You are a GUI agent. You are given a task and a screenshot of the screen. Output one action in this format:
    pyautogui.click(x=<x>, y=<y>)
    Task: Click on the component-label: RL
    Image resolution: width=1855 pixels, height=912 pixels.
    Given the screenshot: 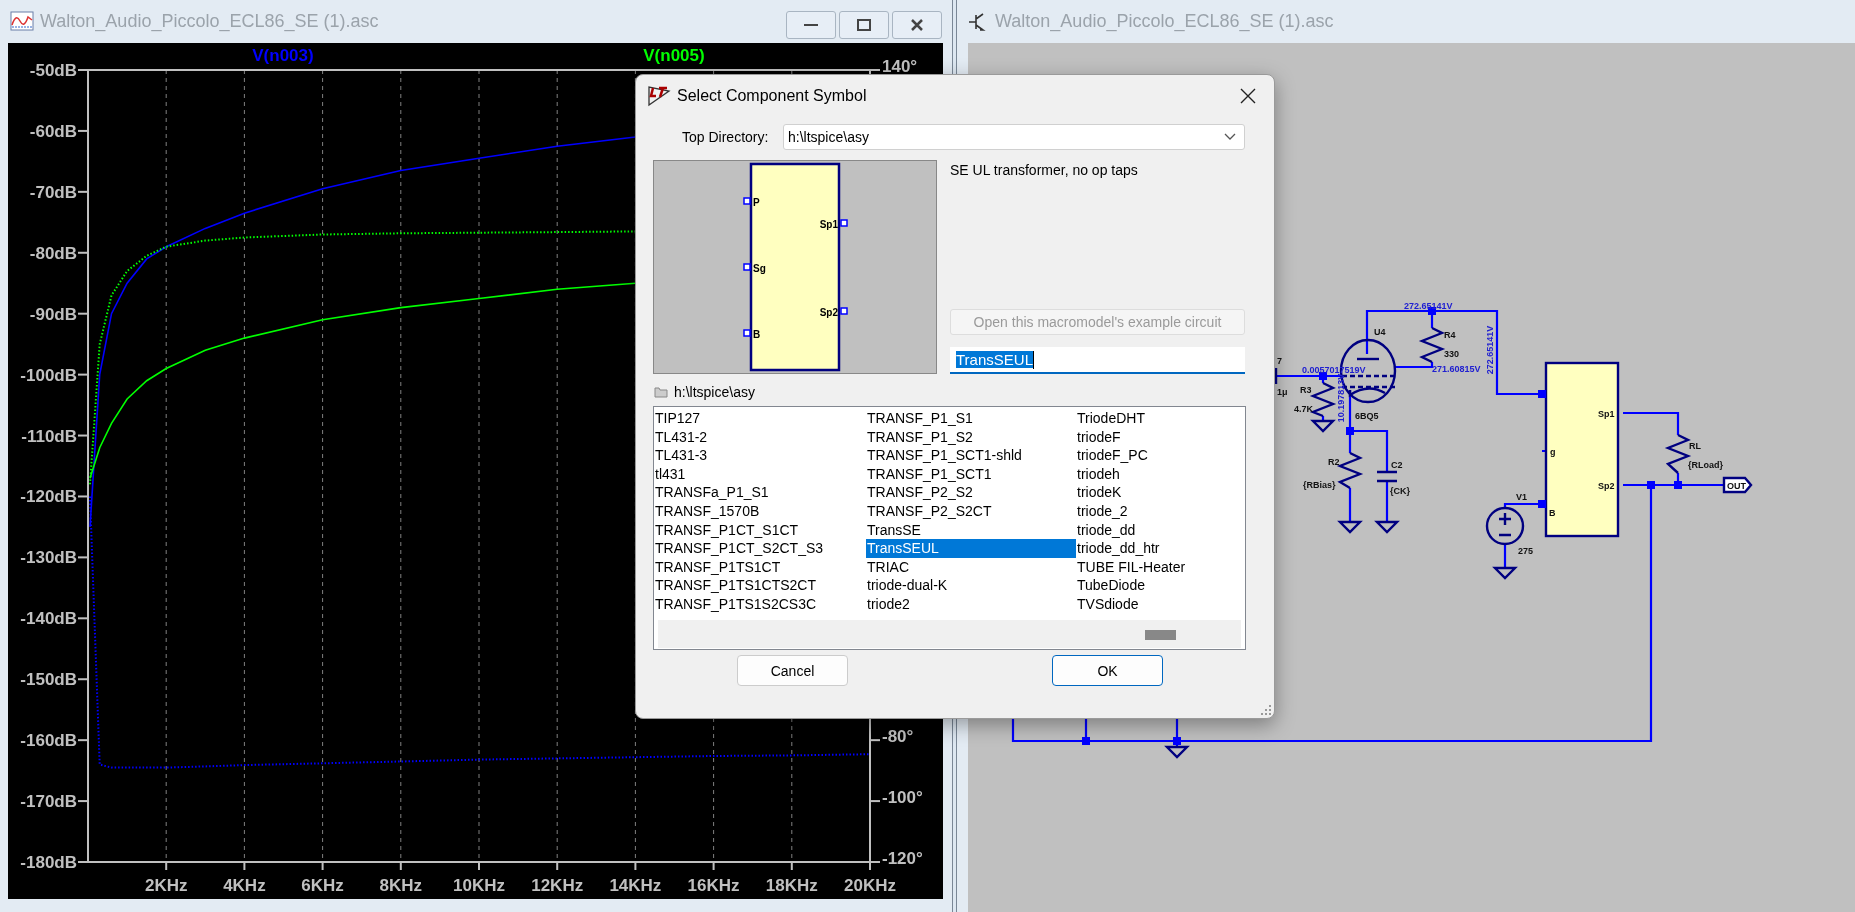 What is the action you would take?
    pyautogui.click(x=1695, y=446)
    